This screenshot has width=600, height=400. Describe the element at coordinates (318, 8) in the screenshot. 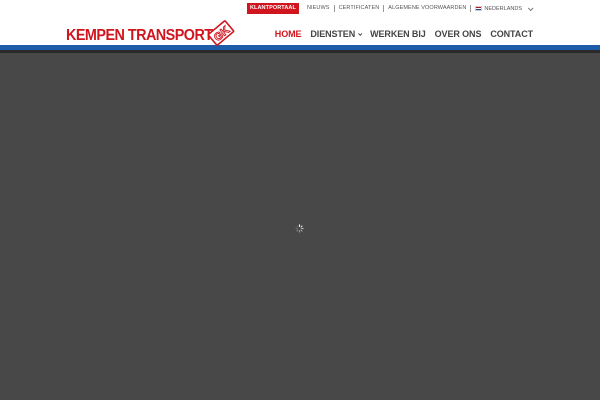

I see `nieuws-link: Nieuws` at that location.